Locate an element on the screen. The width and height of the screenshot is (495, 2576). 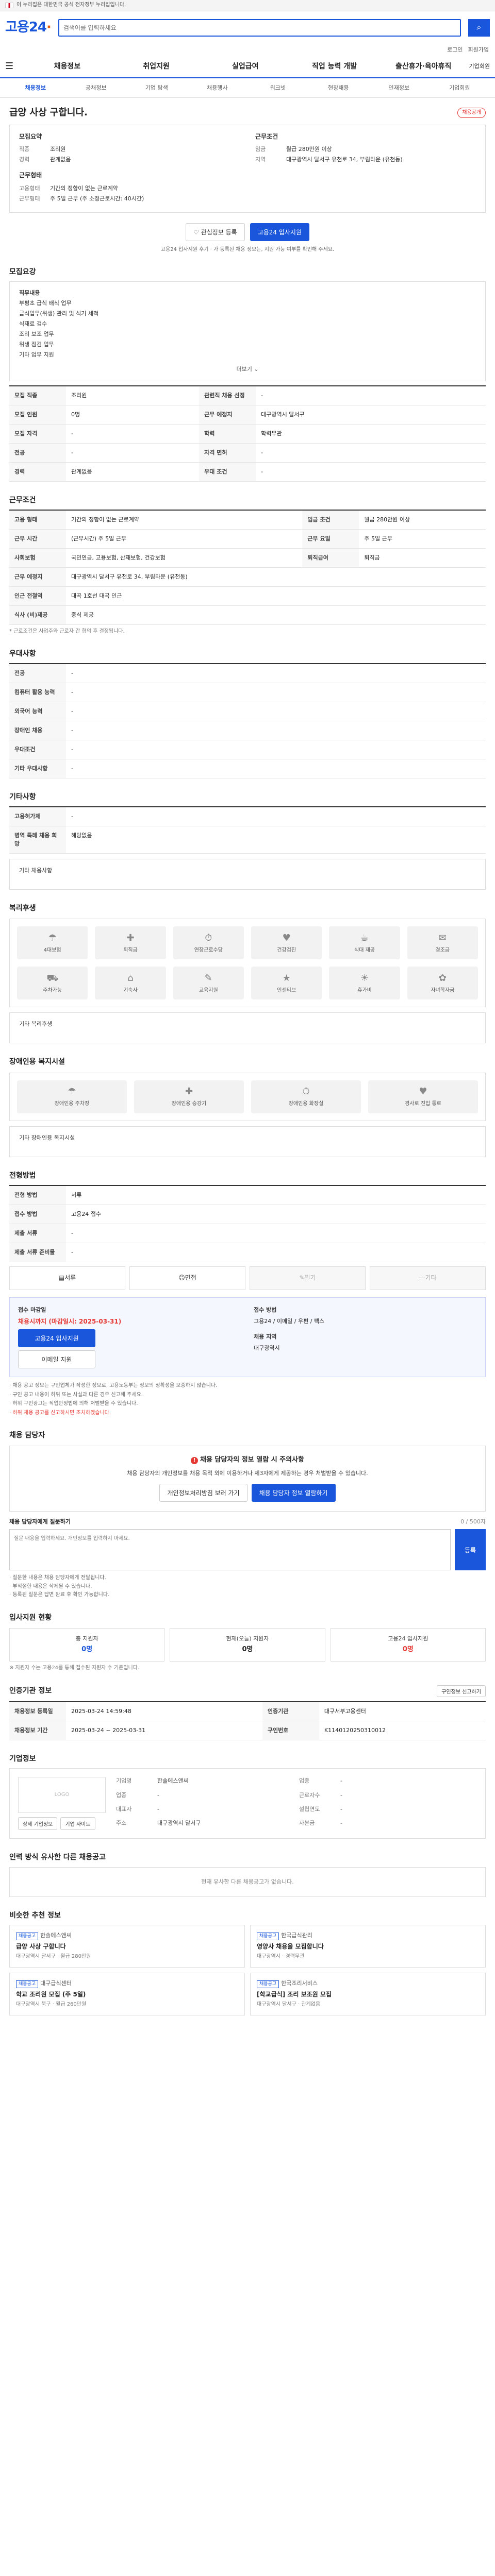
search-input is located at coordinates (259, 27).